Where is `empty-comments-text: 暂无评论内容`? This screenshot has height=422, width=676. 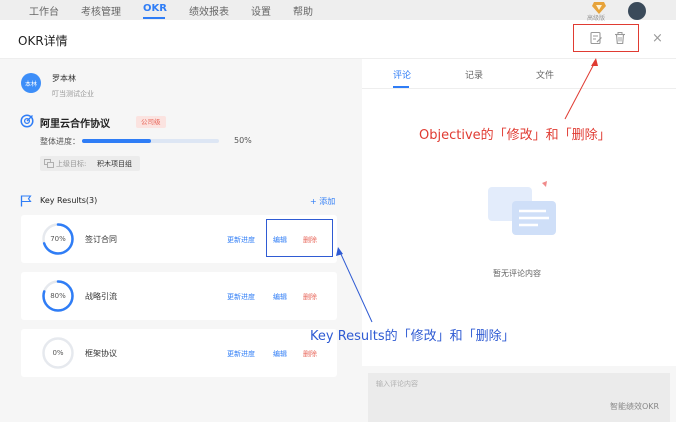 empty-comments-text: 暂无评论内容 is located at coordinates (517, 273).